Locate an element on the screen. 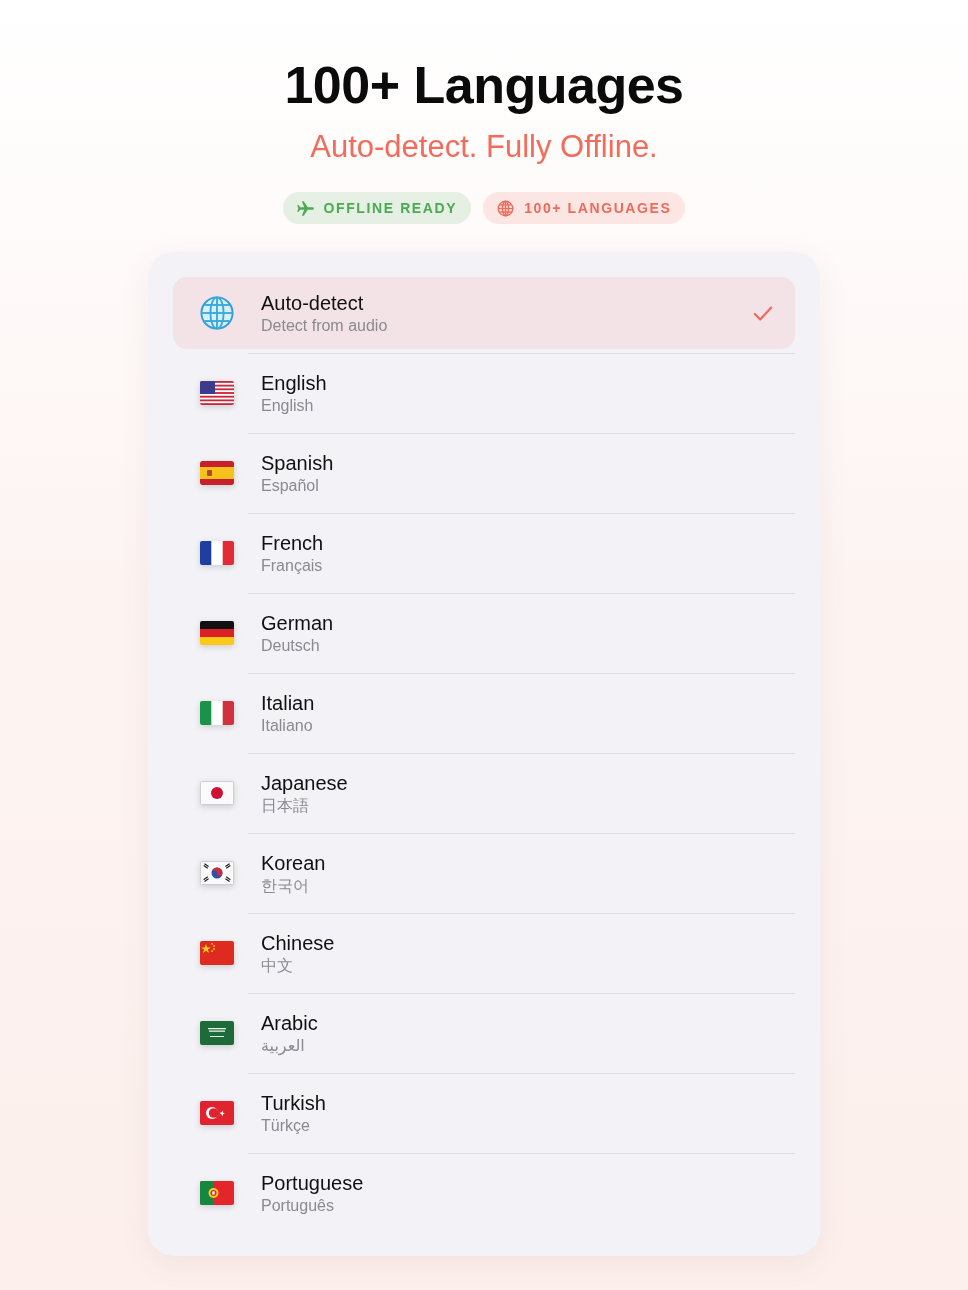  native-name: Deutsch is located at coordinates (291, 645).